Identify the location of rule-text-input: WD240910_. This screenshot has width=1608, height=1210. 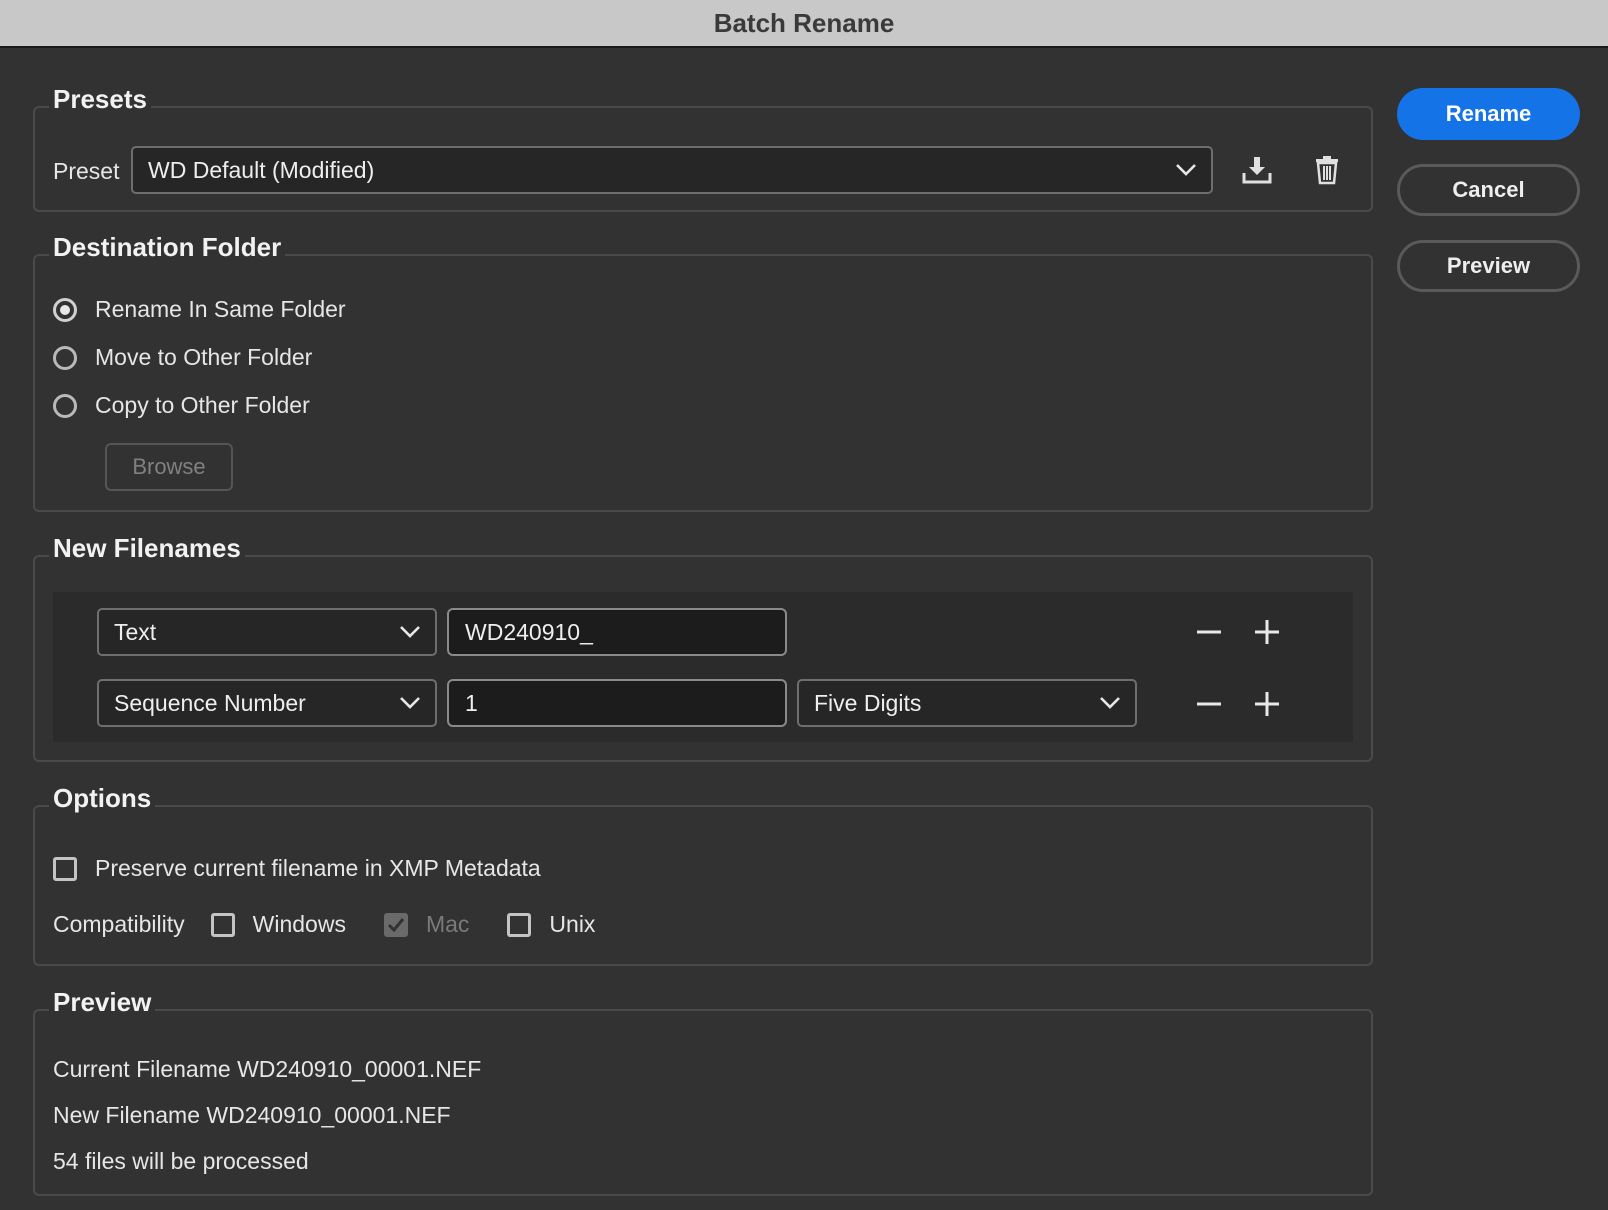
(617, 632).